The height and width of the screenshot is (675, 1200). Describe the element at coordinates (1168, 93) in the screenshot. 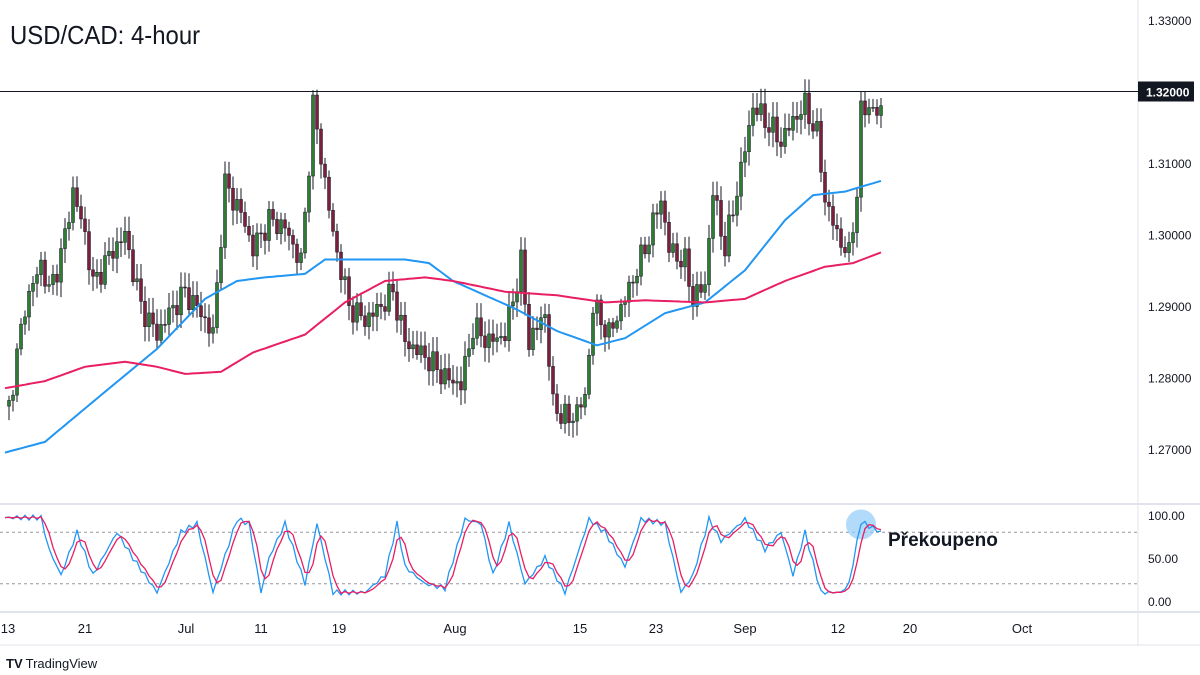

I see `resistance-price-label: 1.32000` at that location.